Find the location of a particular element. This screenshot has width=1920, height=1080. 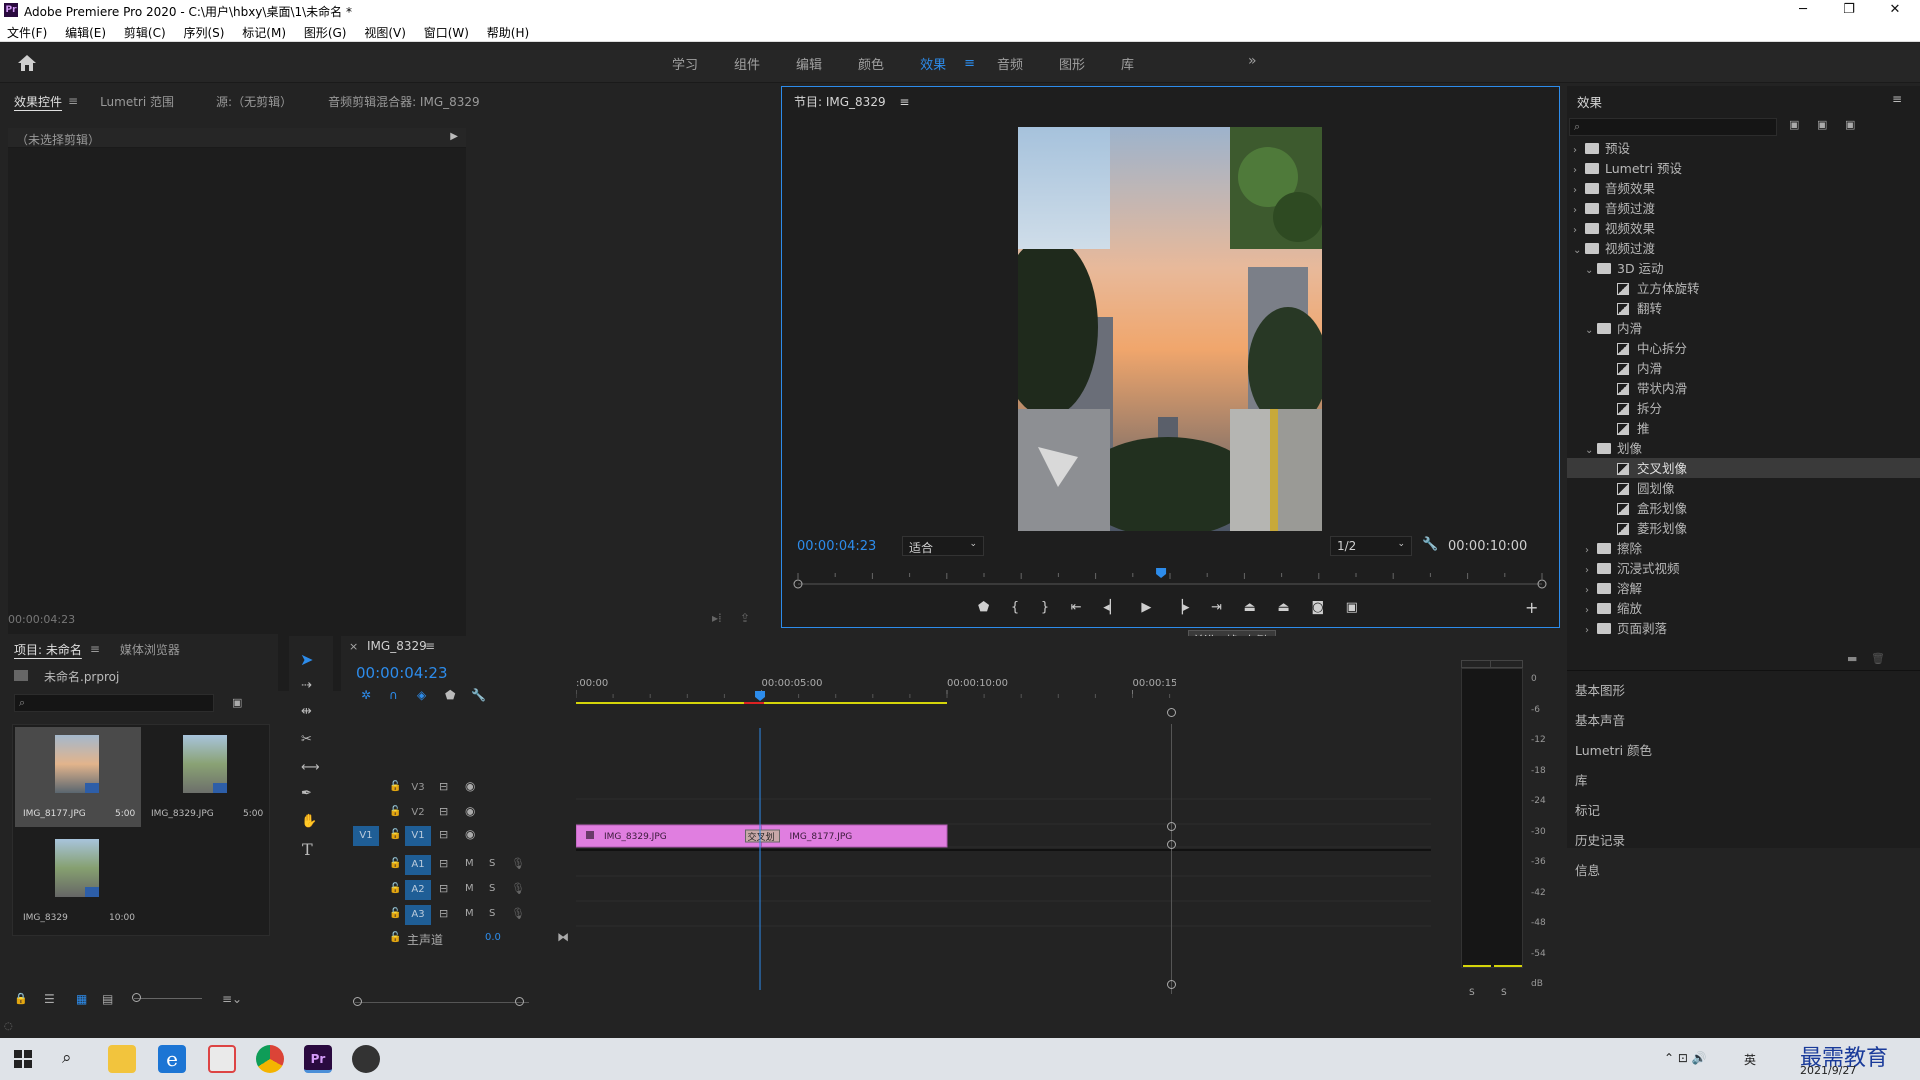

playhead-timecode: 00:00:04:23 is located at coordinates (836, 546).